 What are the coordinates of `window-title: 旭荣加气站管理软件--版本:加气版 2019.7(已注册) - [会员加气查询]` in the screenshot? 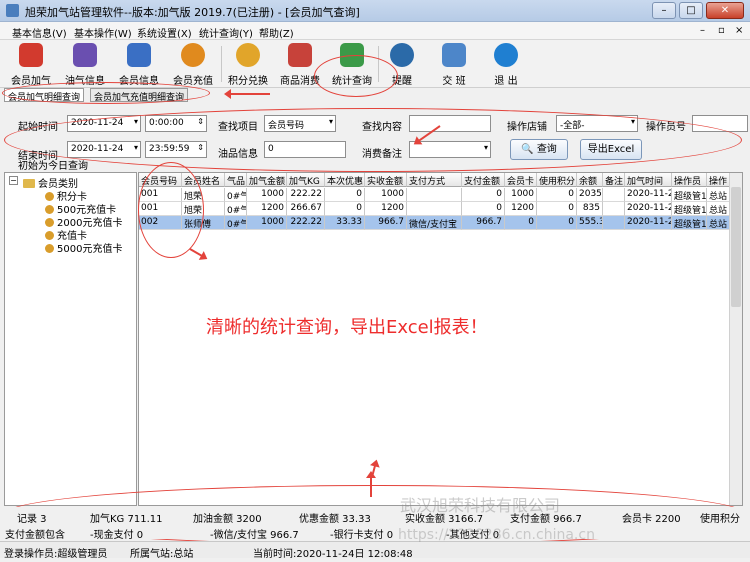 It's located at (192, 12).